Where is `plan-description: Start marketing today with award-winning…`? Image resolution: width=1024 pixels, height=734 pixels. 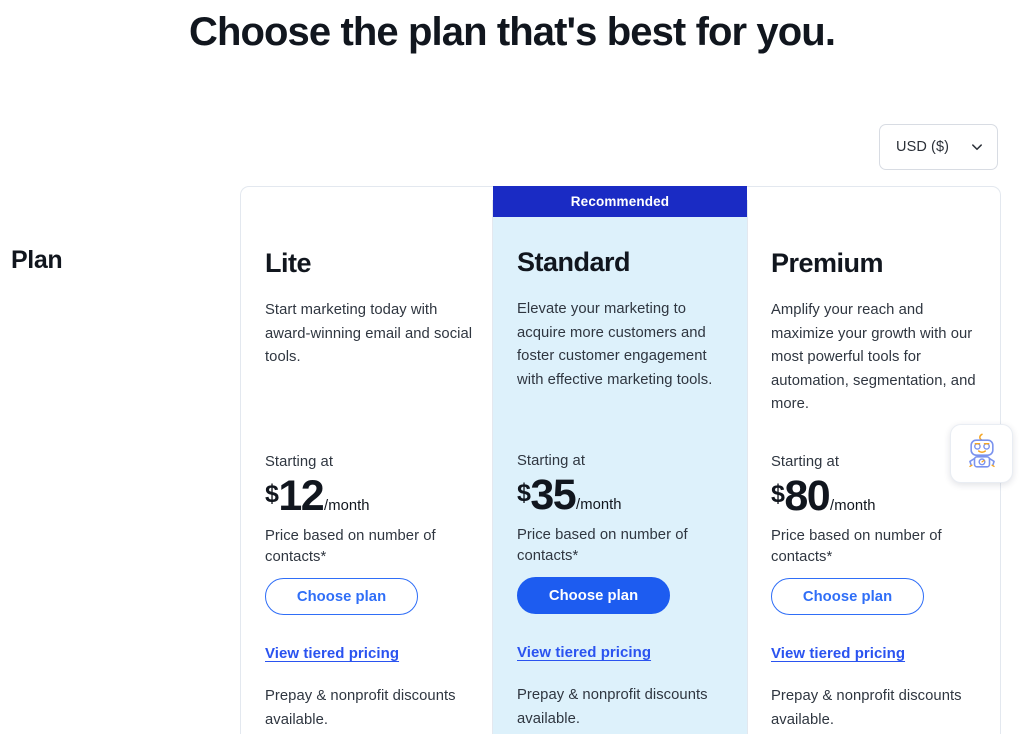
plan-description: Start marketing today with award-winning… is located at coordinates (369, 333).